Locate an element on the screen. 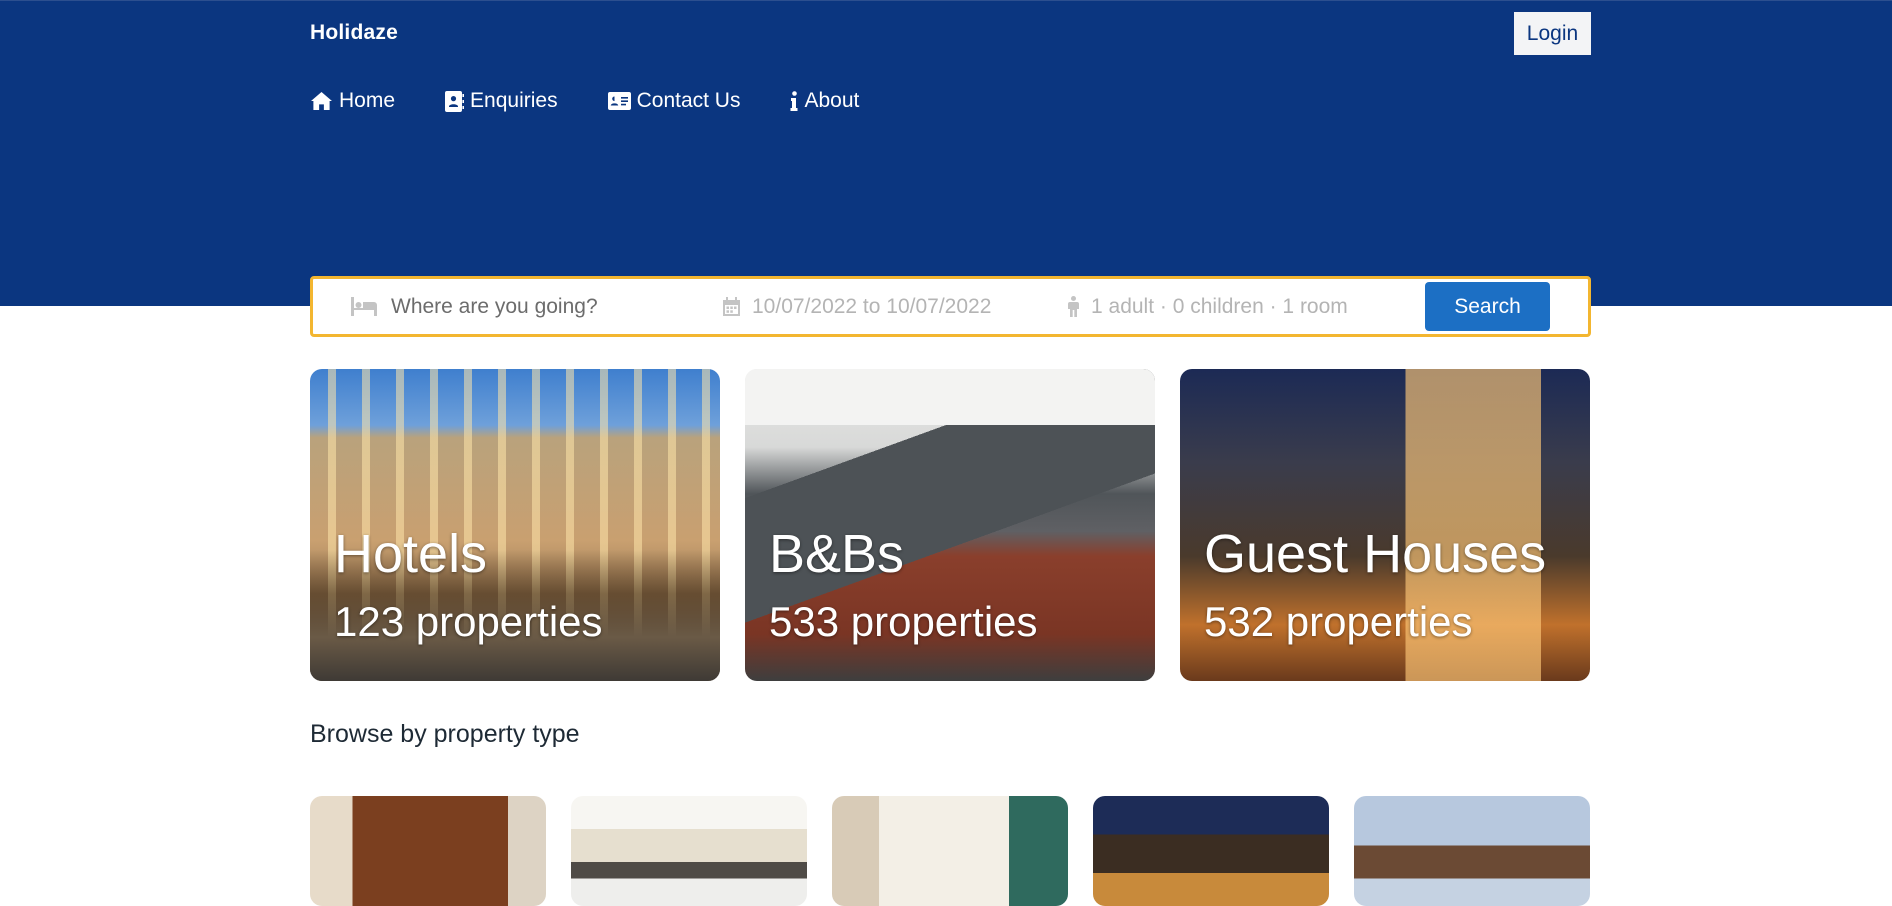 Image resolution: width=1892 pixels, height=906 pixels. calendar-icon is located at coordinates (731, 306).